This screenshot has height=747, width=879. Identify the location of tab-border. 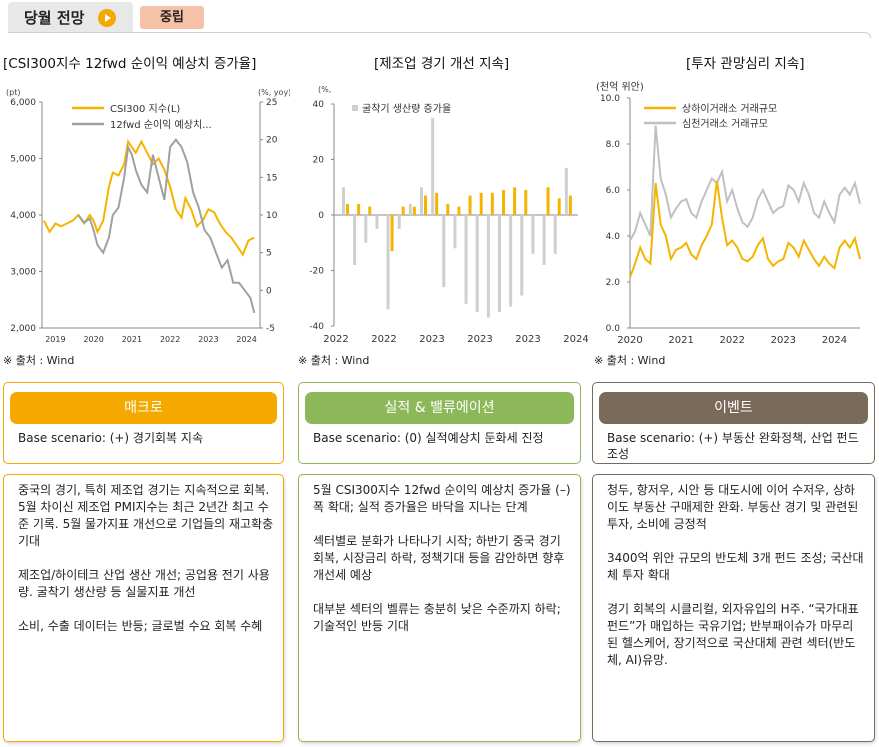
(439, 35).